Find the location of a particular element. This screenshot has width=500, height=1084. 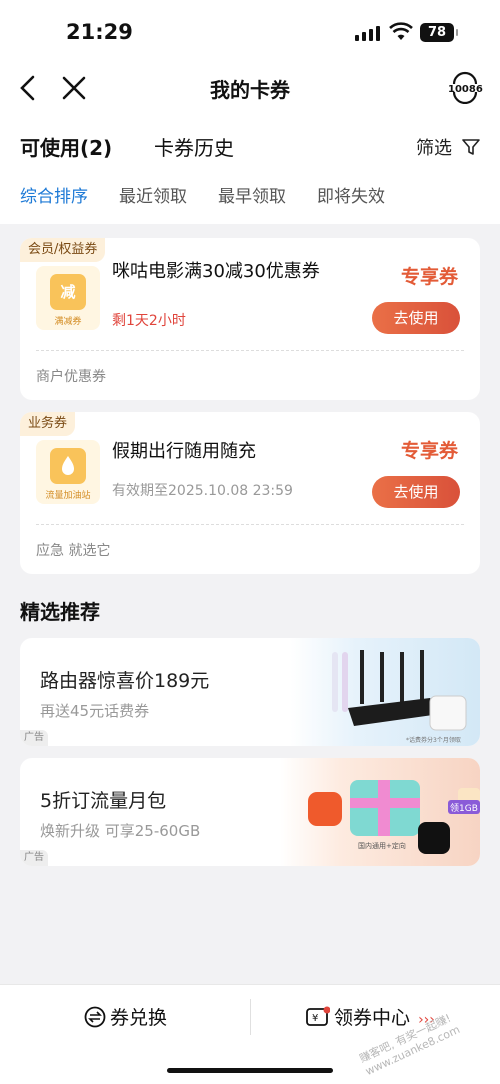

filter-button: 筛选 is located at coordinates (448, 147).